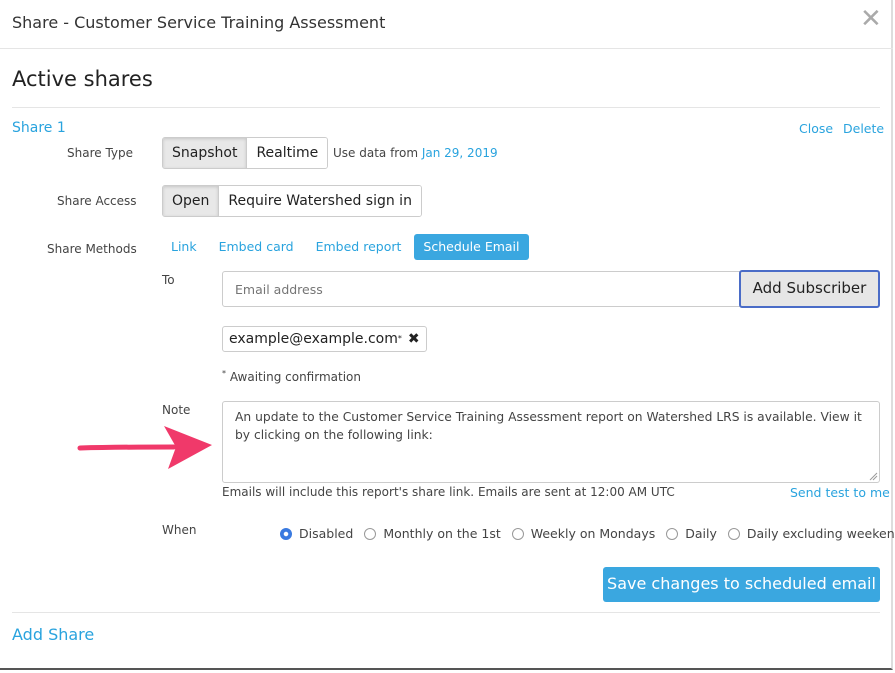 The width and height of the screenshot is (895, 673). What do you see at coordinates (399, 338) in the screenshot?
I see `awaiting-marker: *` at bounding box center [399, 338].